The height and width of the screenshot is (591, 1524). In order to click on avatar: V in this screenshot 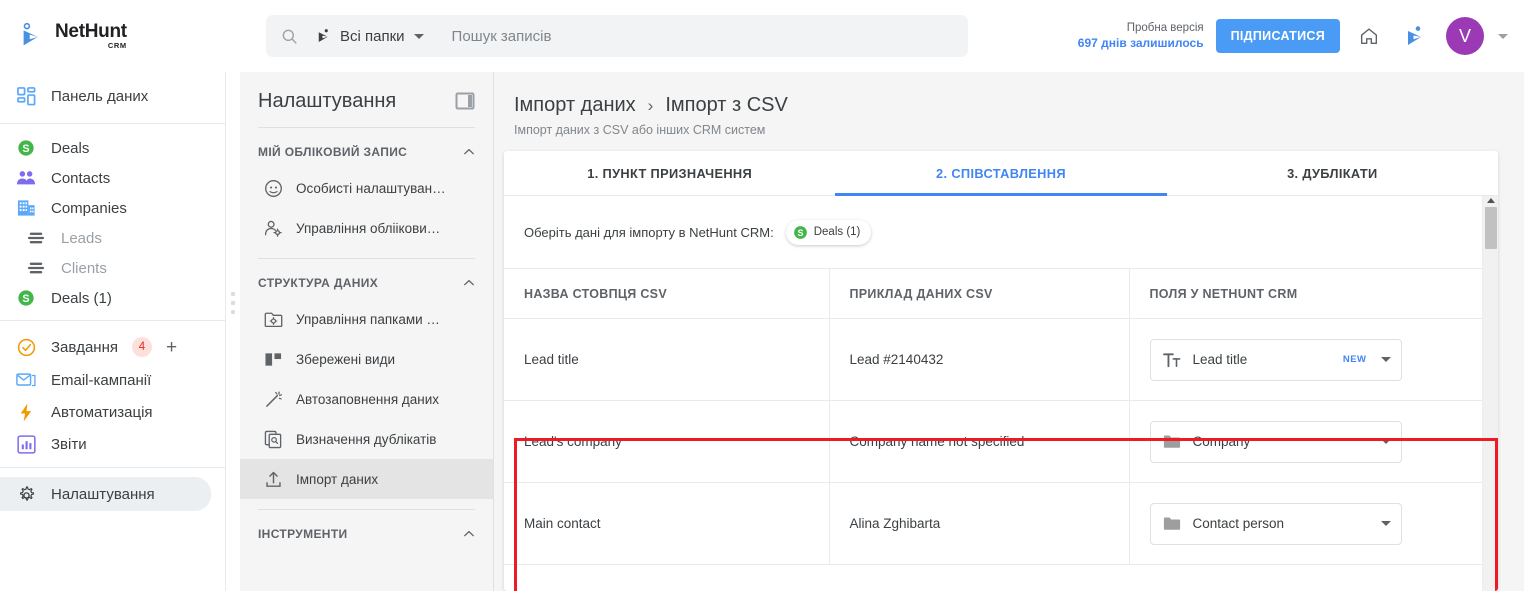, I will do `click(1465, 36)`.